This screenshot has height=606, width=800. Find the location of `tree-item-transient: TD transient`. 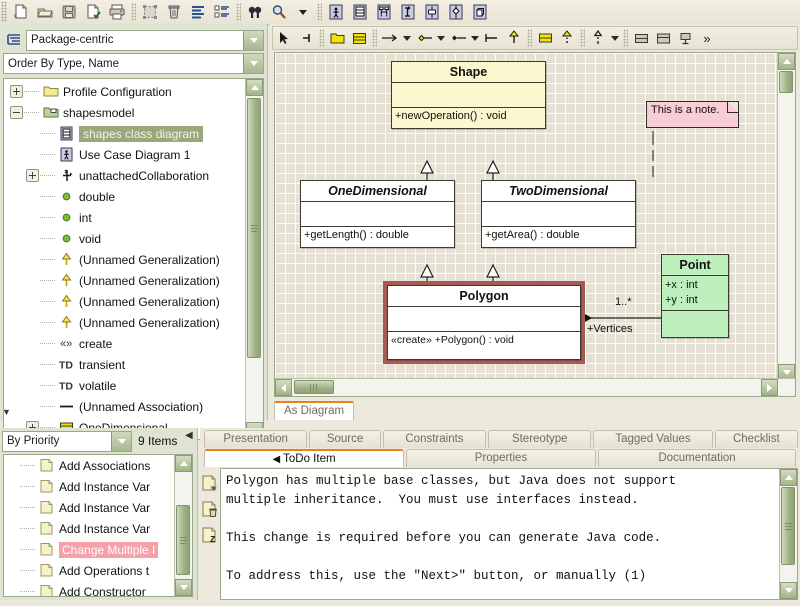

tree-item-transient: TD transient is located at coordinates (125, 364).